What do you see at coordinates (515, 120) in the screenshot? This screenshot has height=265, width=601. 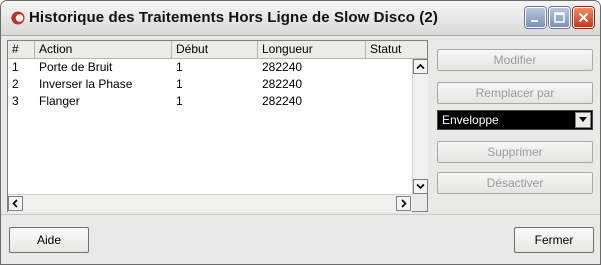 I see `replace-with-select: Enveloppe` at bounding box center [515, 120].